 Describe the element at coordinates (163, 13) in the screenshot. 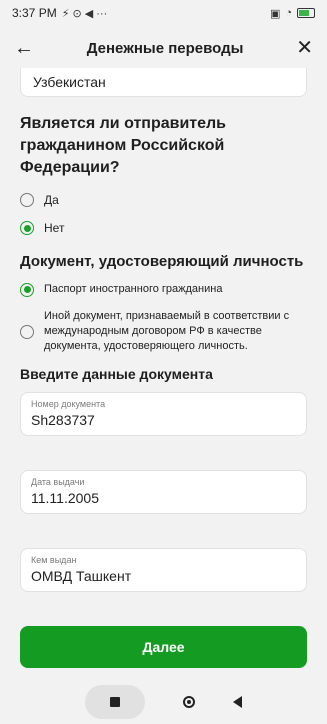

I see `status-bar: 3:37 PM ⚡ ⊙ ◀ ··· ▣ ◔` at that location.